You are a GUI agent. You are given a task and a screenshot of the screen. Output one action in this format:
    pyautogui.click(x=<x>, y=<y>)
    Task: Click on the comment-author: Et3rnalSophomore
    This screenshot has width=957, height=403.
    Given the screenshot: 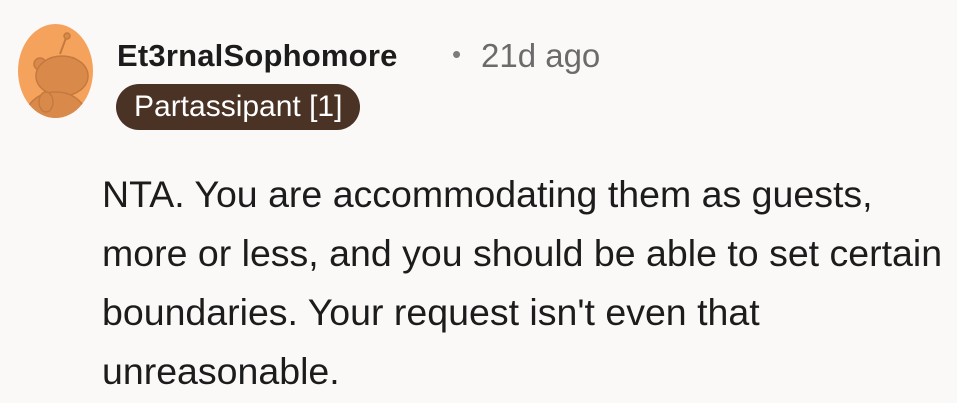 What is the action you would take?
    pyautogui.click(x=257, y=56)
    